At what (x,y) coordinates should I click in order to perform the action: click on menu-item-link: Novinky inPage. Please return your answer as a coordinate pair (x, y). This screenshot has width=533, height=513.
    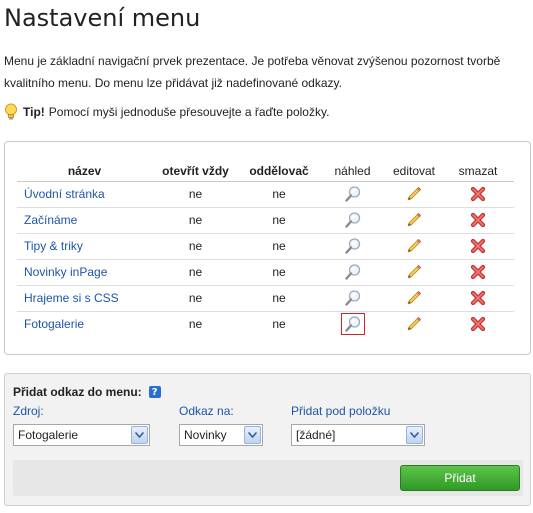
    Looking at the image, I should click on (65, 272).